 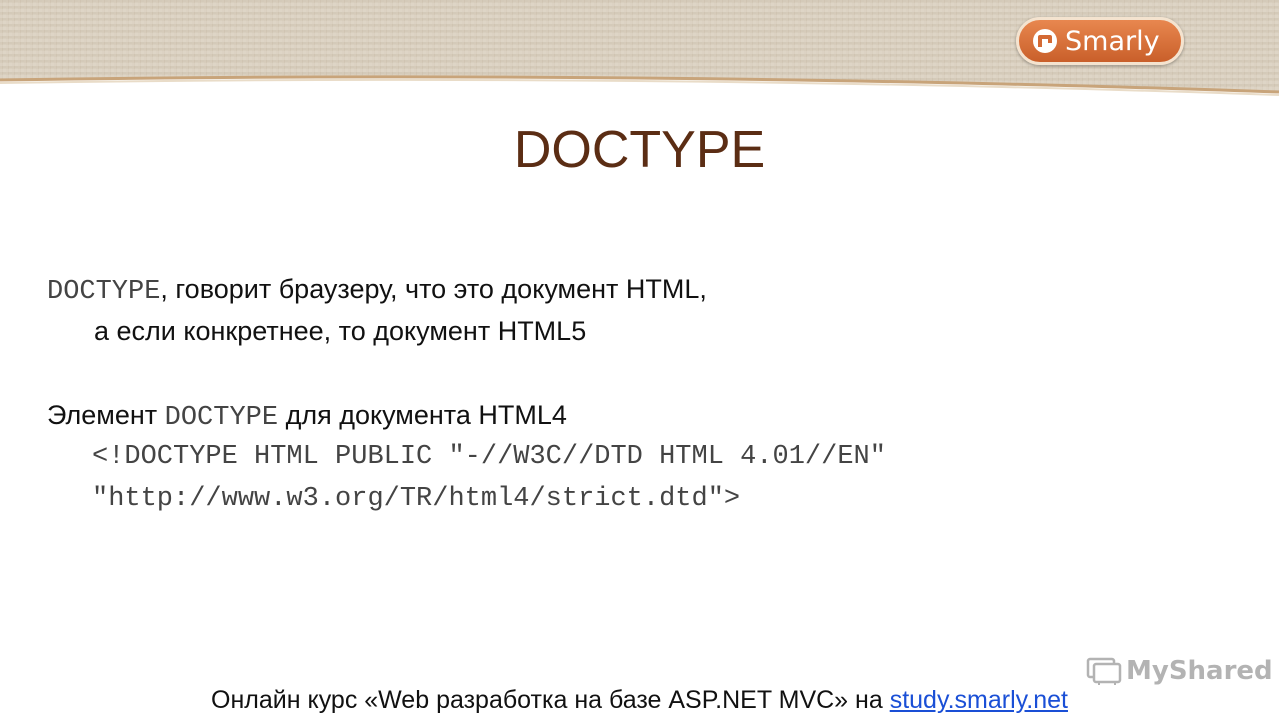 I want to click on myshared-text: MyShared, so click(x=1199, y=671).